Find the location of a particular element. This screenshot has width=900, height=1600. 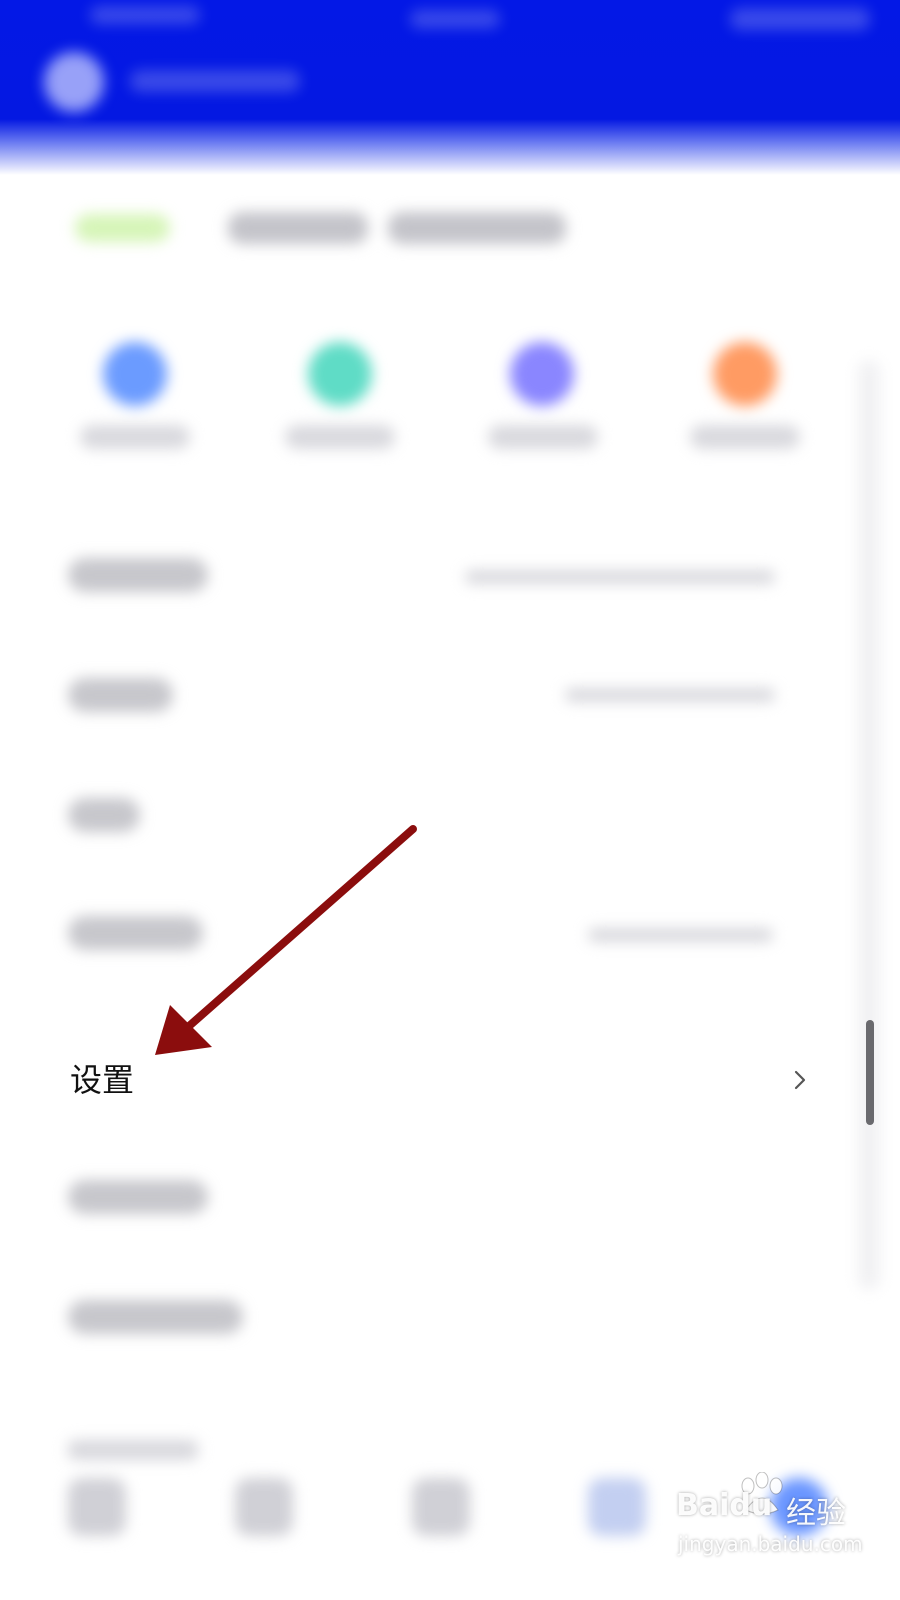

avatar is located at coordinates (74, 82).